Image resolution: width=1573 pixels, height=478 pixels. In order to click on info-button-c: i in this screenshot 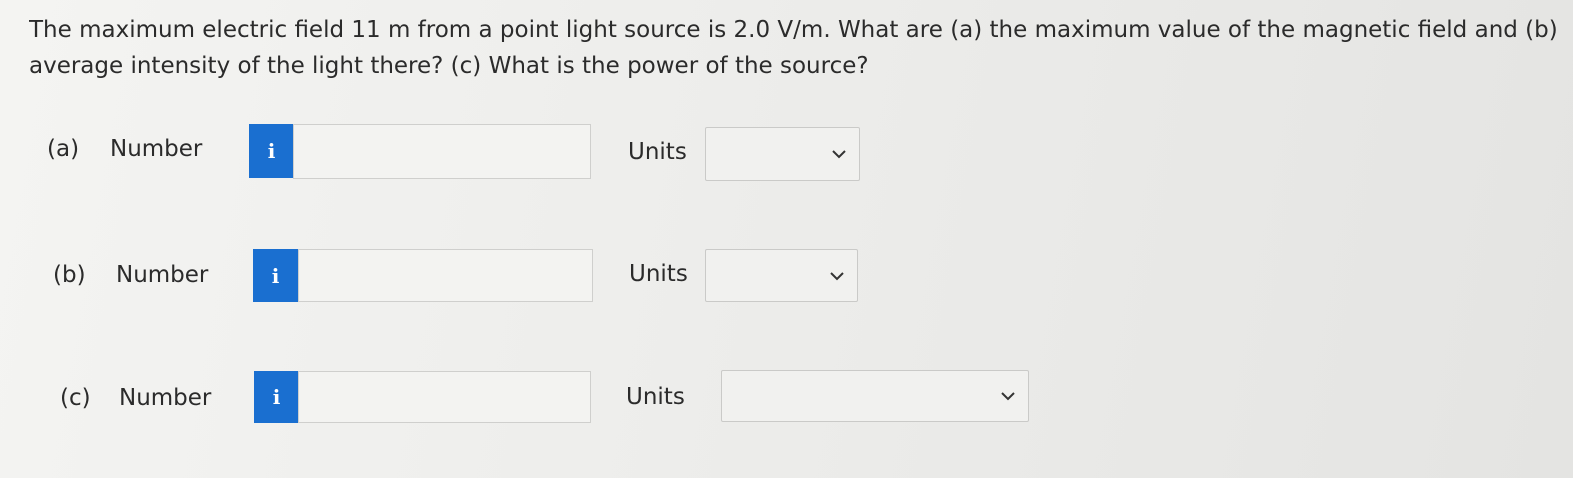, I will do `click(276, 397)`.